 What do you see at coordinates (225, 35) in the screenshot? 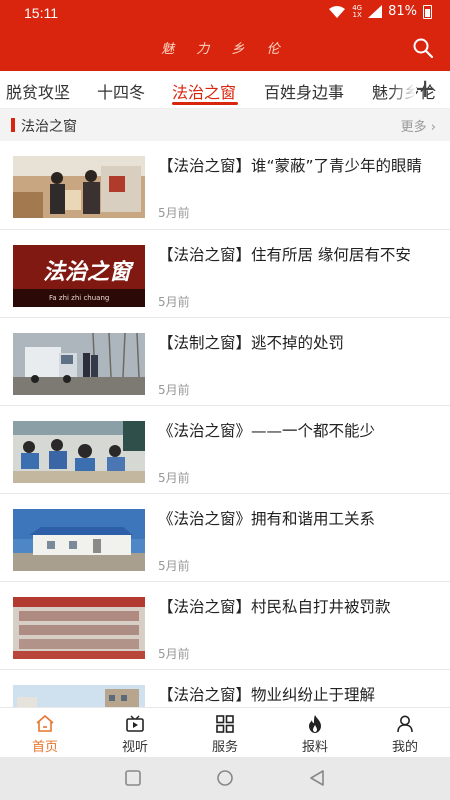
I see `app-header: 15:11 4G 1X 81% 魅 力 乡 伦` at bounding box center [225, 35].